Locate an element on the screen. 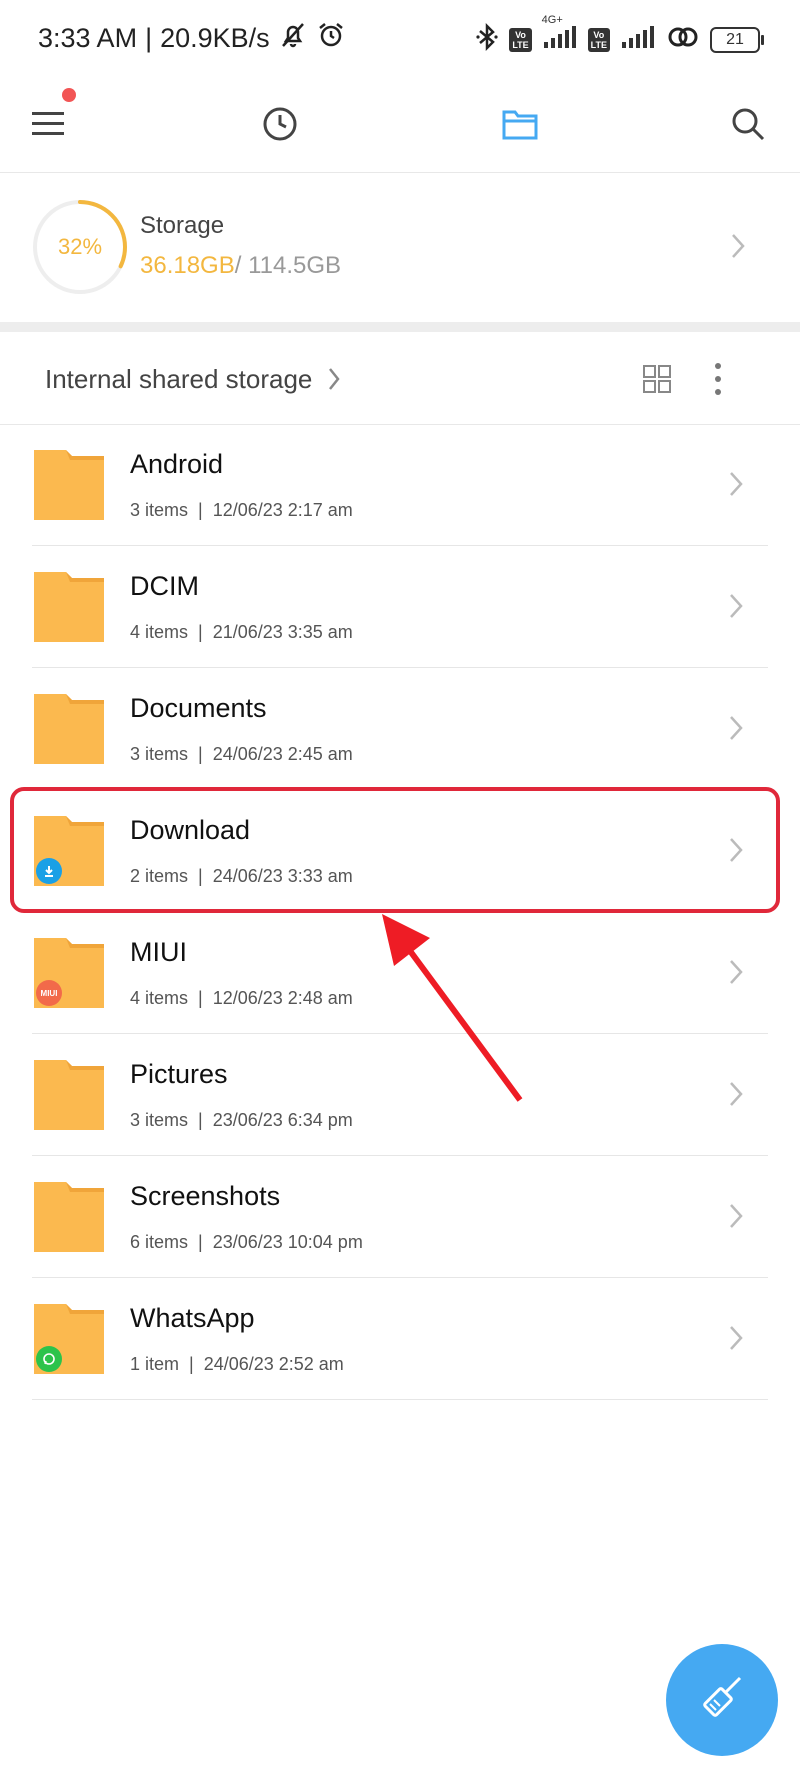 This screenshot has height=1778, width=800. folder-row-android: Android 3 items | 12/06/23 2:17 am is located at coordinates (400, 485).